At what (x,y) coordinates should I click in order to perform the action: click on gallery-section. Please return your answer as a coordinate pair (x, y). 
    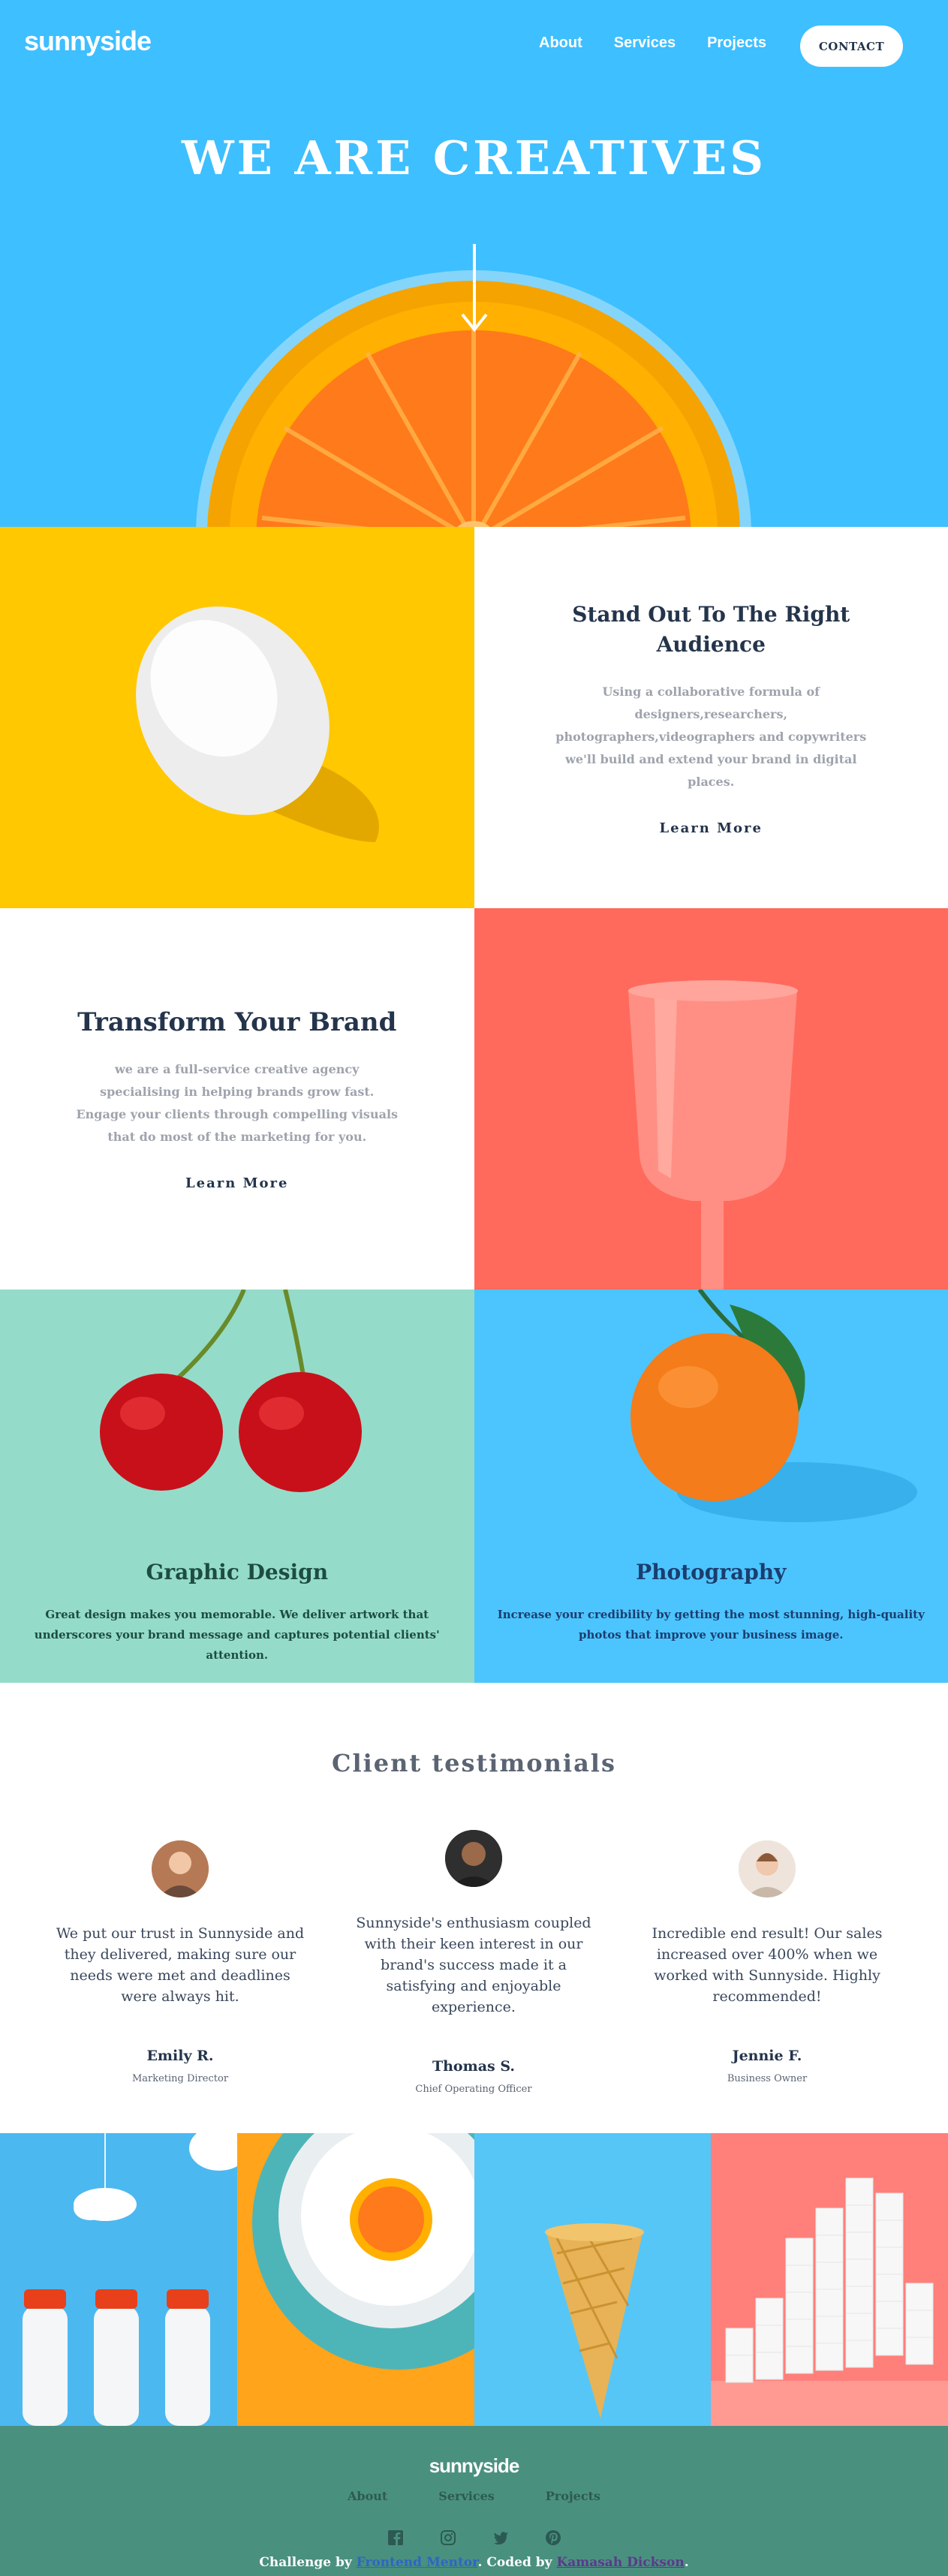
    Looking at the image, I should click on (474, 2279).